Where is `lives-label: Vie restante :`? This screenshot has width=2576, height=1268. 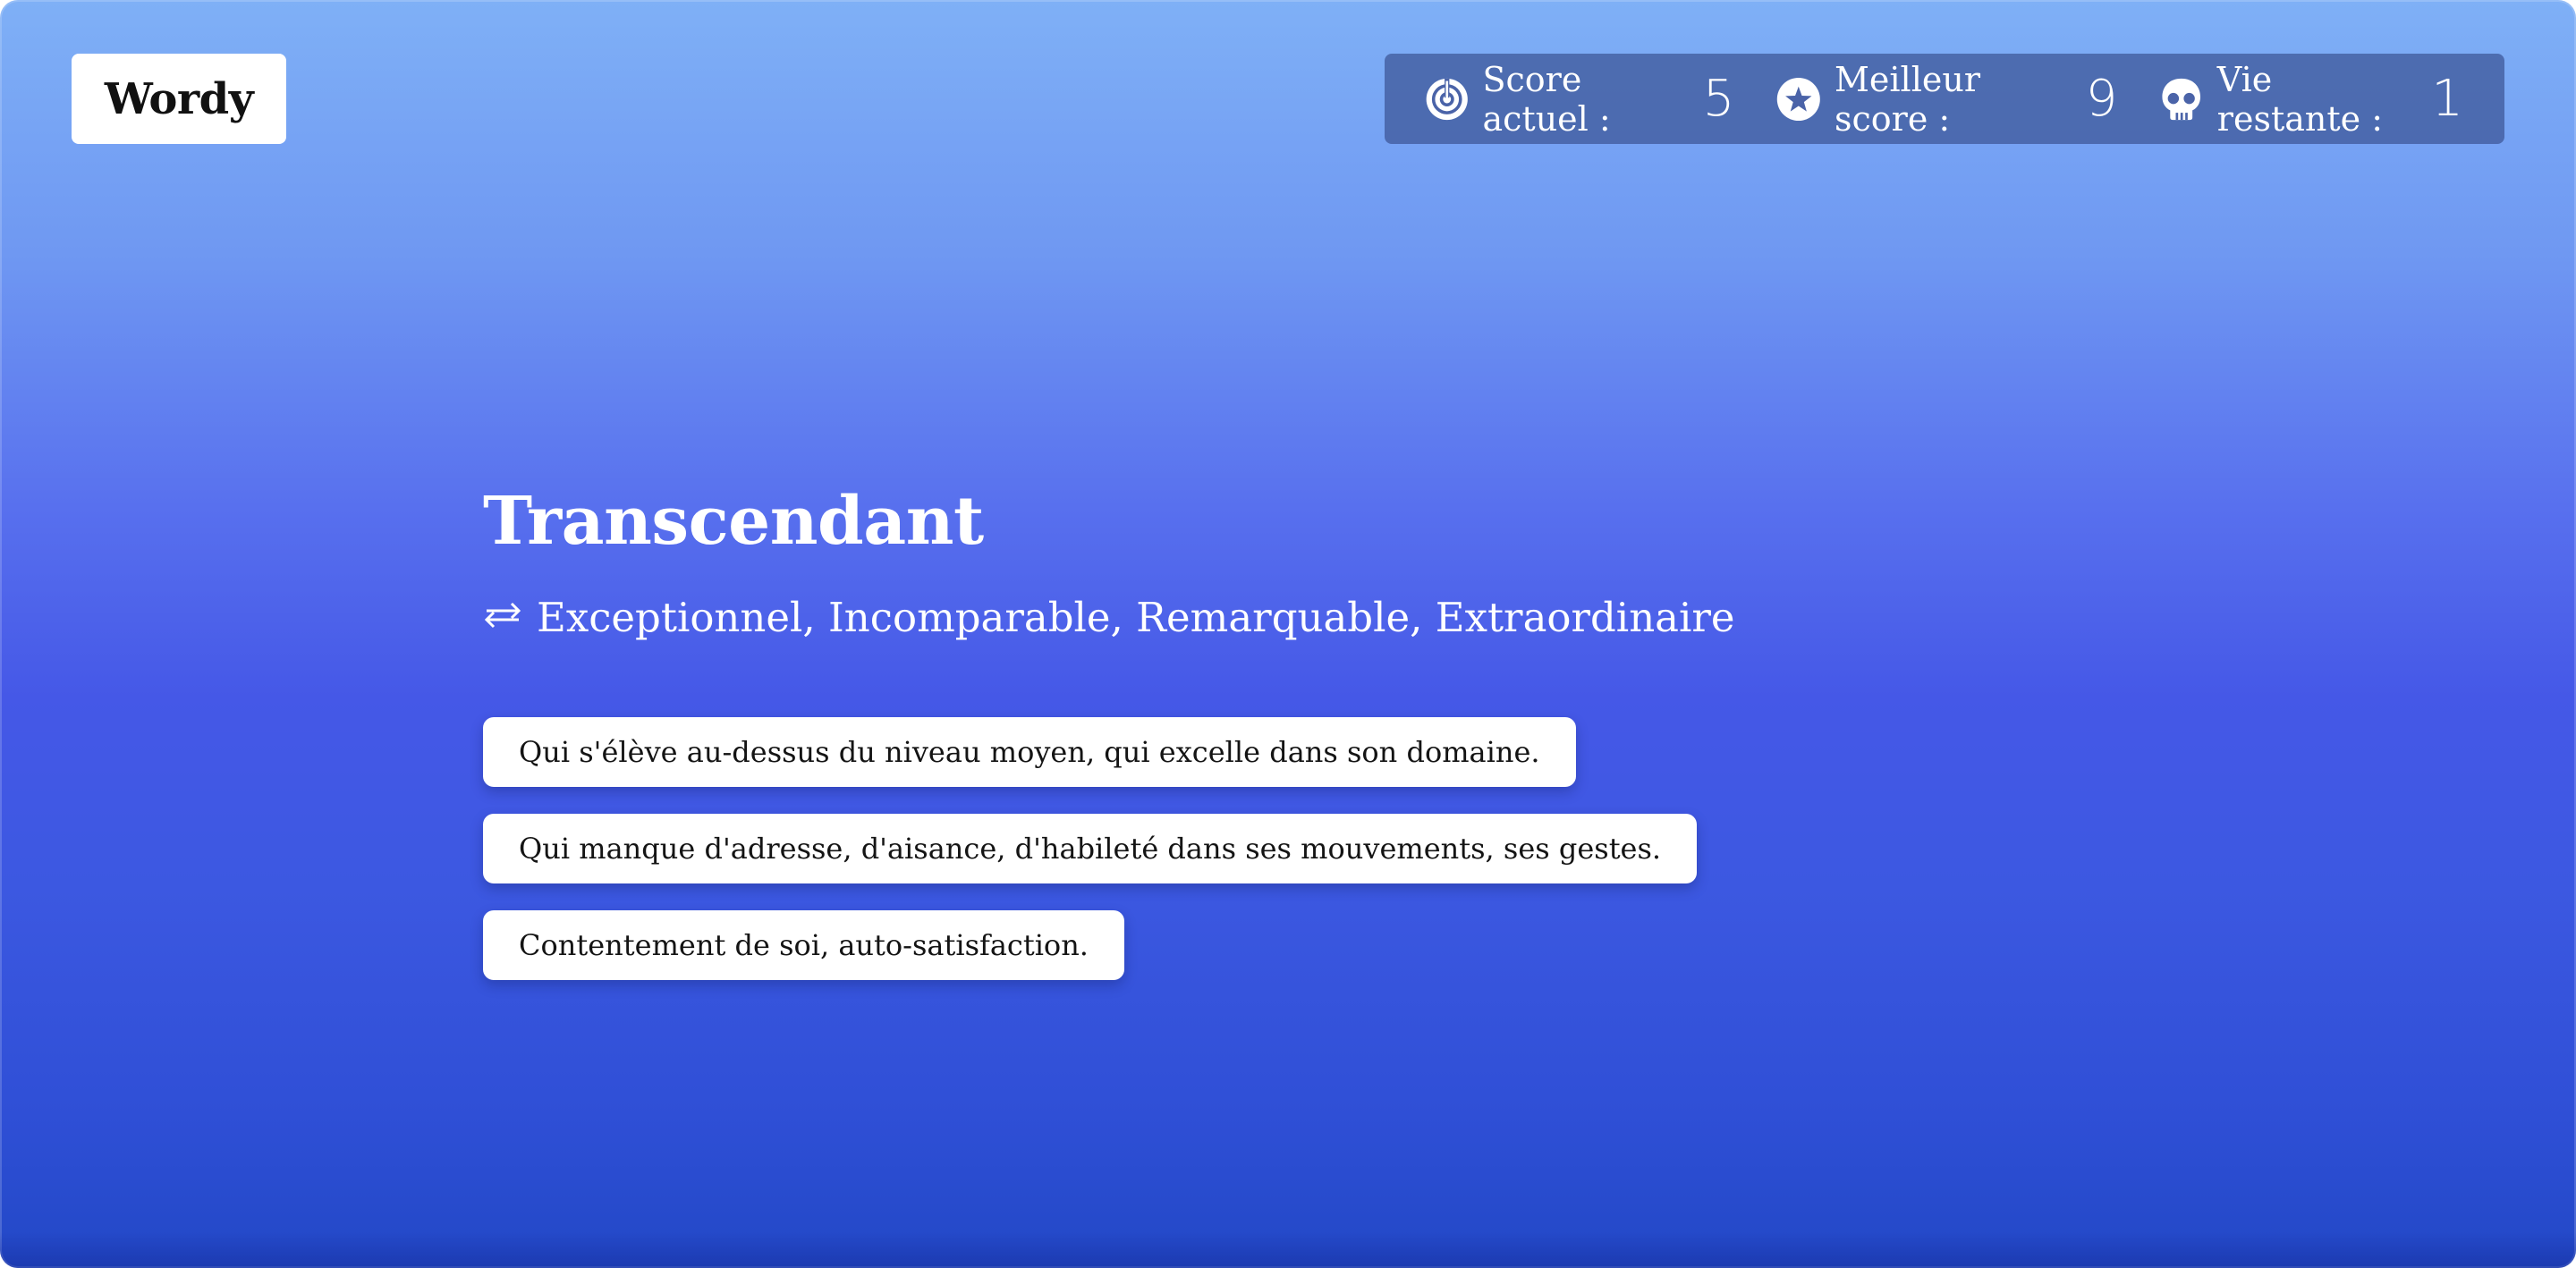 lives-label: Vie restante : is located at coordinates (2299, 99).